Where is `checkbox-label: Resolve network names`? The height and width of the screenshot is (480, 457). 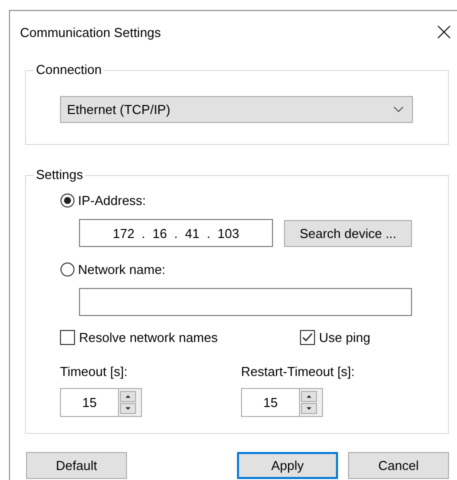 checkbox-label: Resolve network names is located at coordinates (148, 337).